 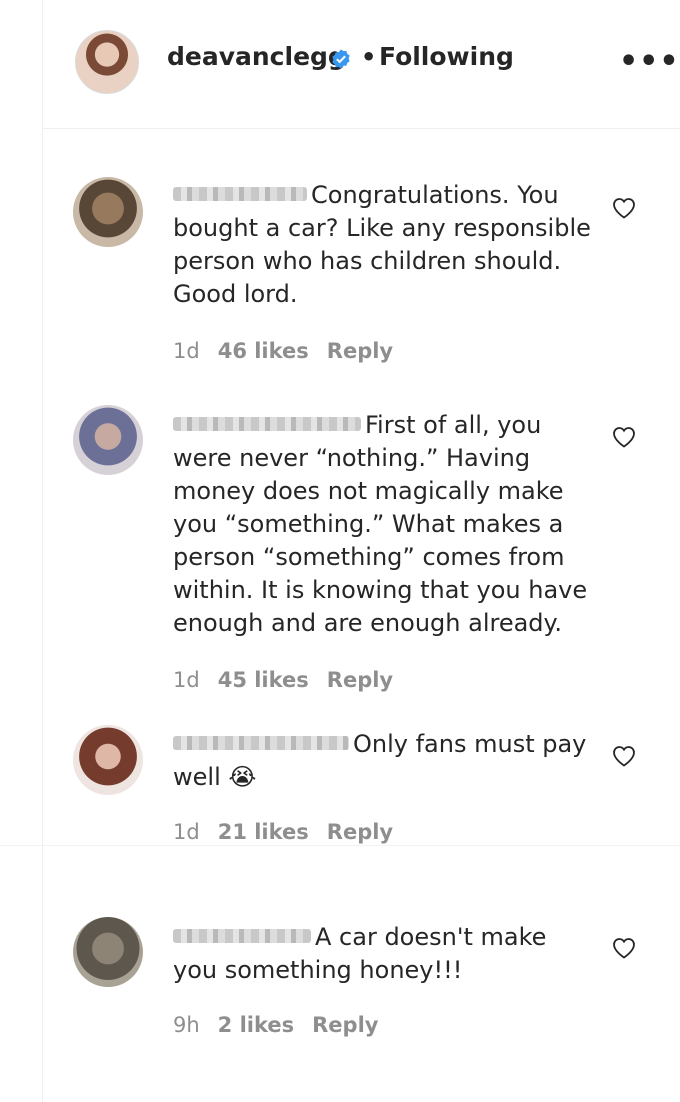 I want to click on following-button: Following, so click(x=446, y=56).